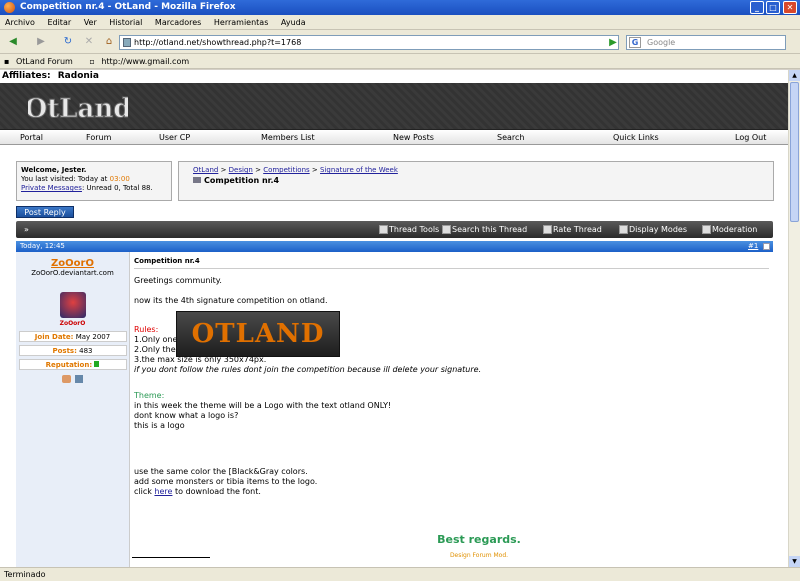 Image resolution: width=800 pixels, height=581 pixels. I want to click on crumb-competitions: Competitions, so click(286, 170).